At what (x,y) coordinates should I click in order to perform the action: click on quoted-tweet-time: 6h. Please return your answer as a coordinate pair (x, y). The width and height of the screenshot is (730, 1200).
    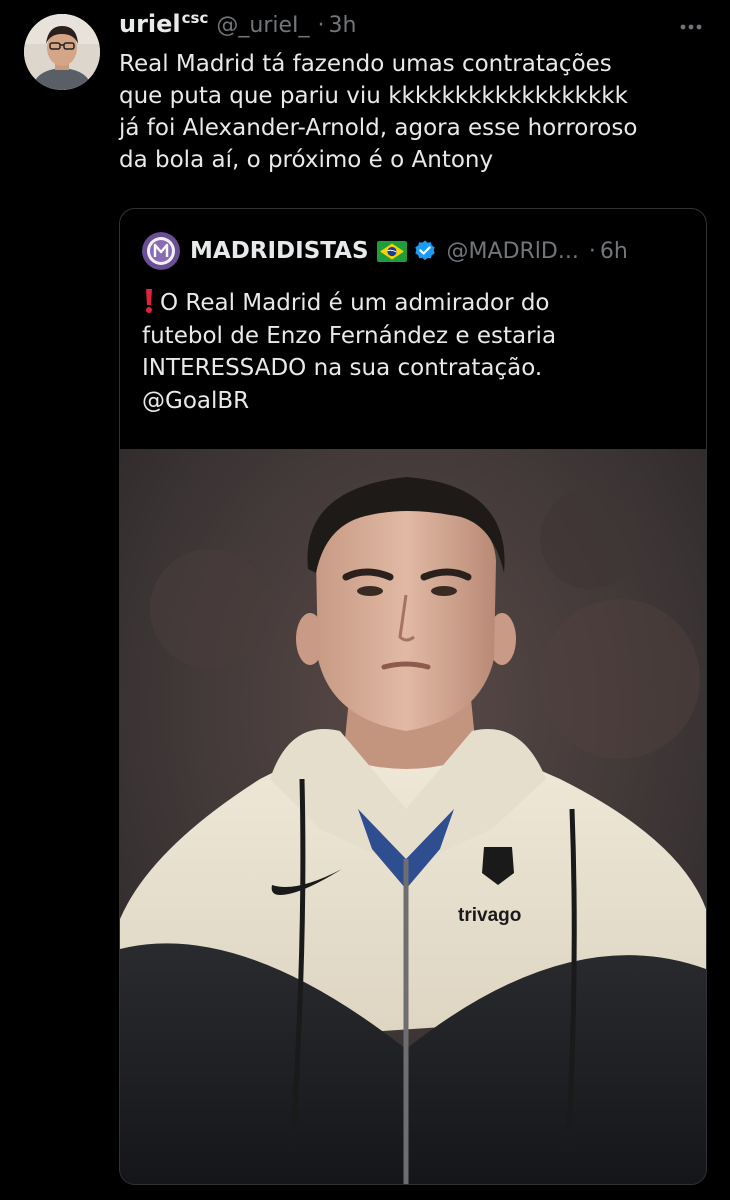
    Looking at the image, I should click on (614, 251).